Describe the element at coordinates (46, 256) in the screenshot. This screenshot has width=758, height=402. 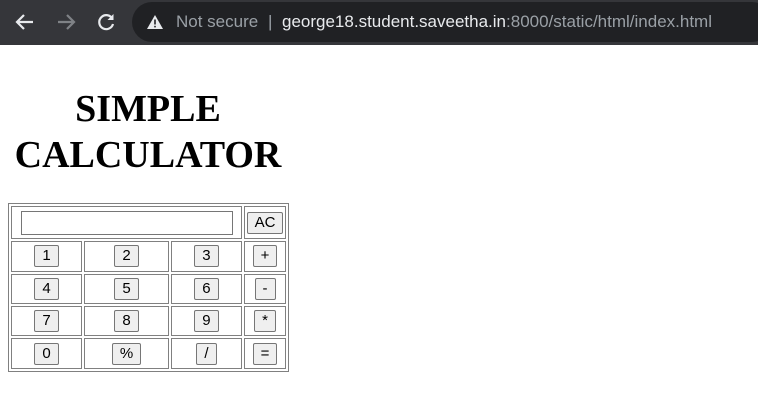
I see `key-1-button: 1` at that location.